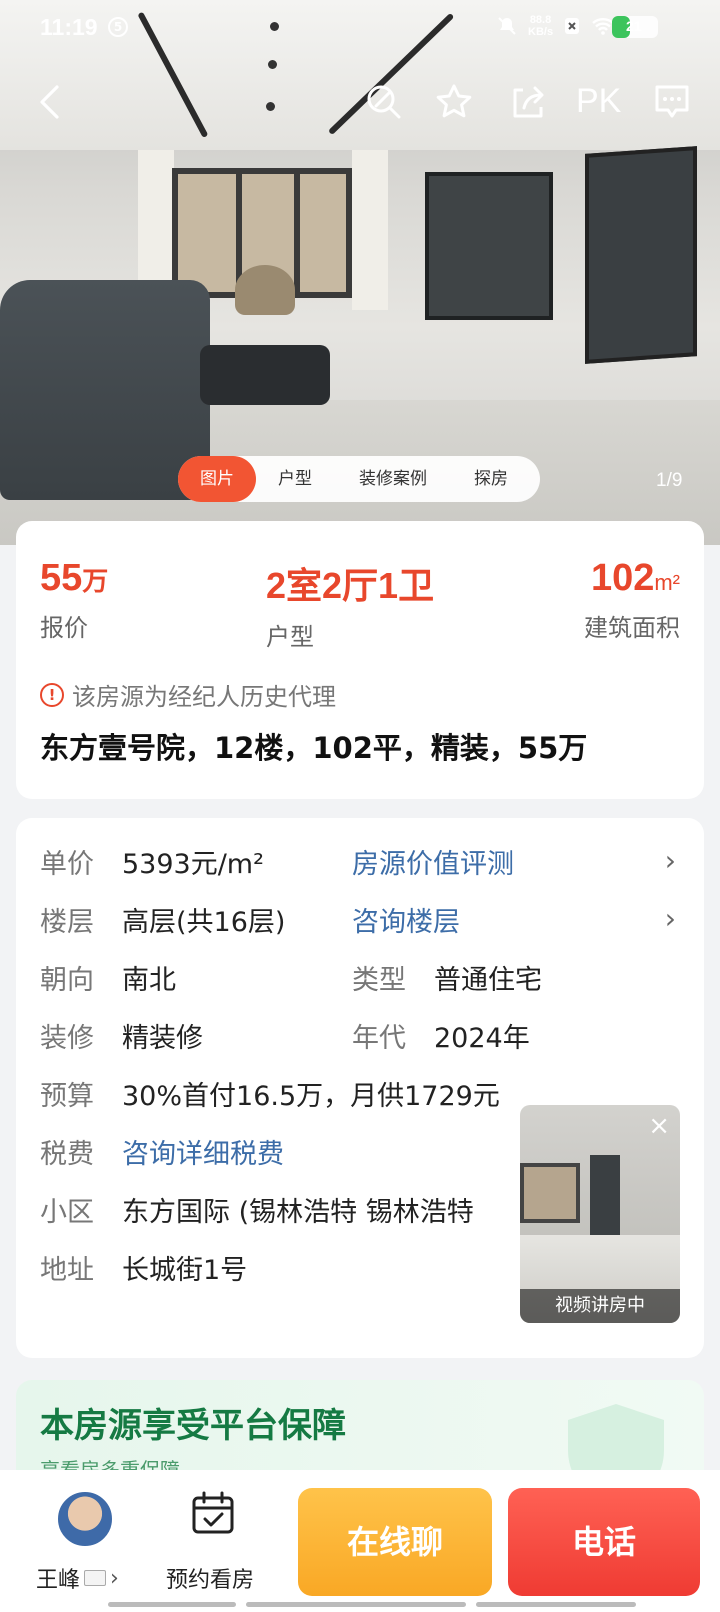 The width and height of the screenshot is (720, 1612). I want to click on video-tour-floating-window: × 视频讲房中, so click(600, 1214).